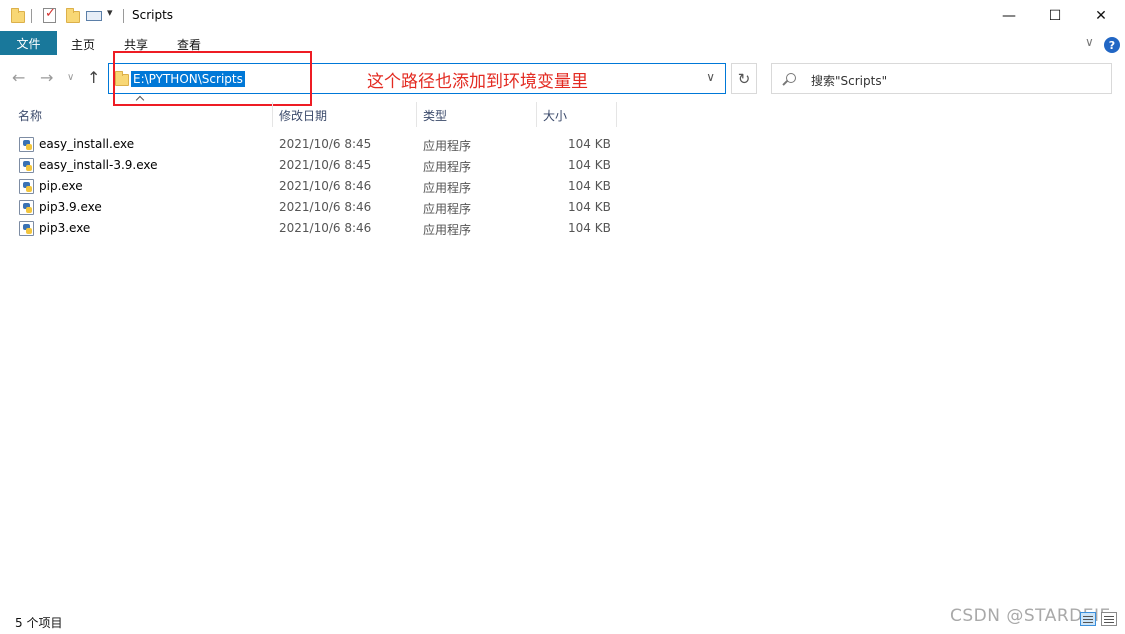 The image size is (1125, 634). I want to click on back-button: ←, so click(18, 77).